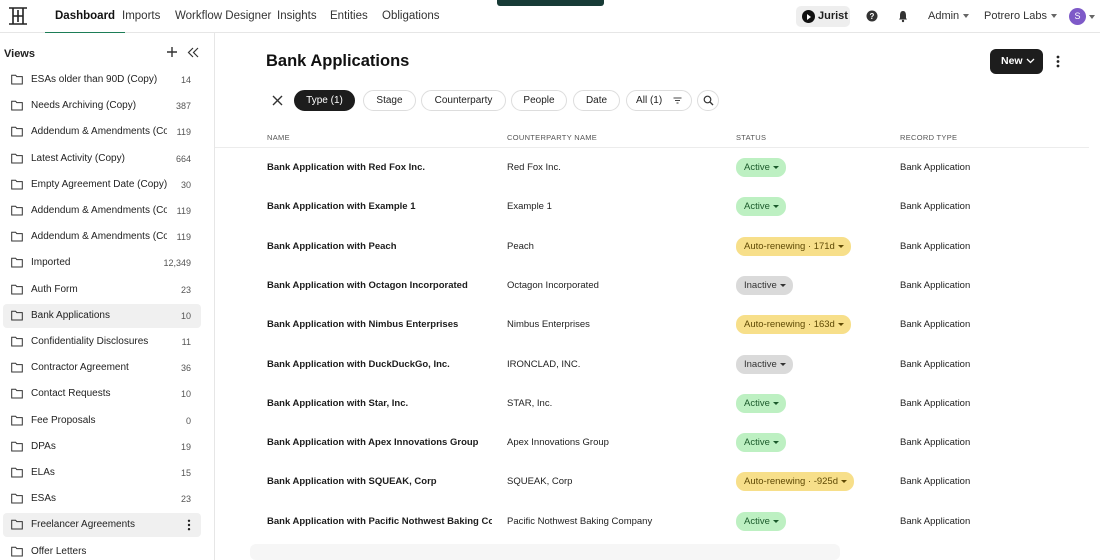 This screenshot has height=560, width=1100. Describe the element at coordinates (141, 16) in the screenshot. I see `nav-tab-imports: Imports` at that location.